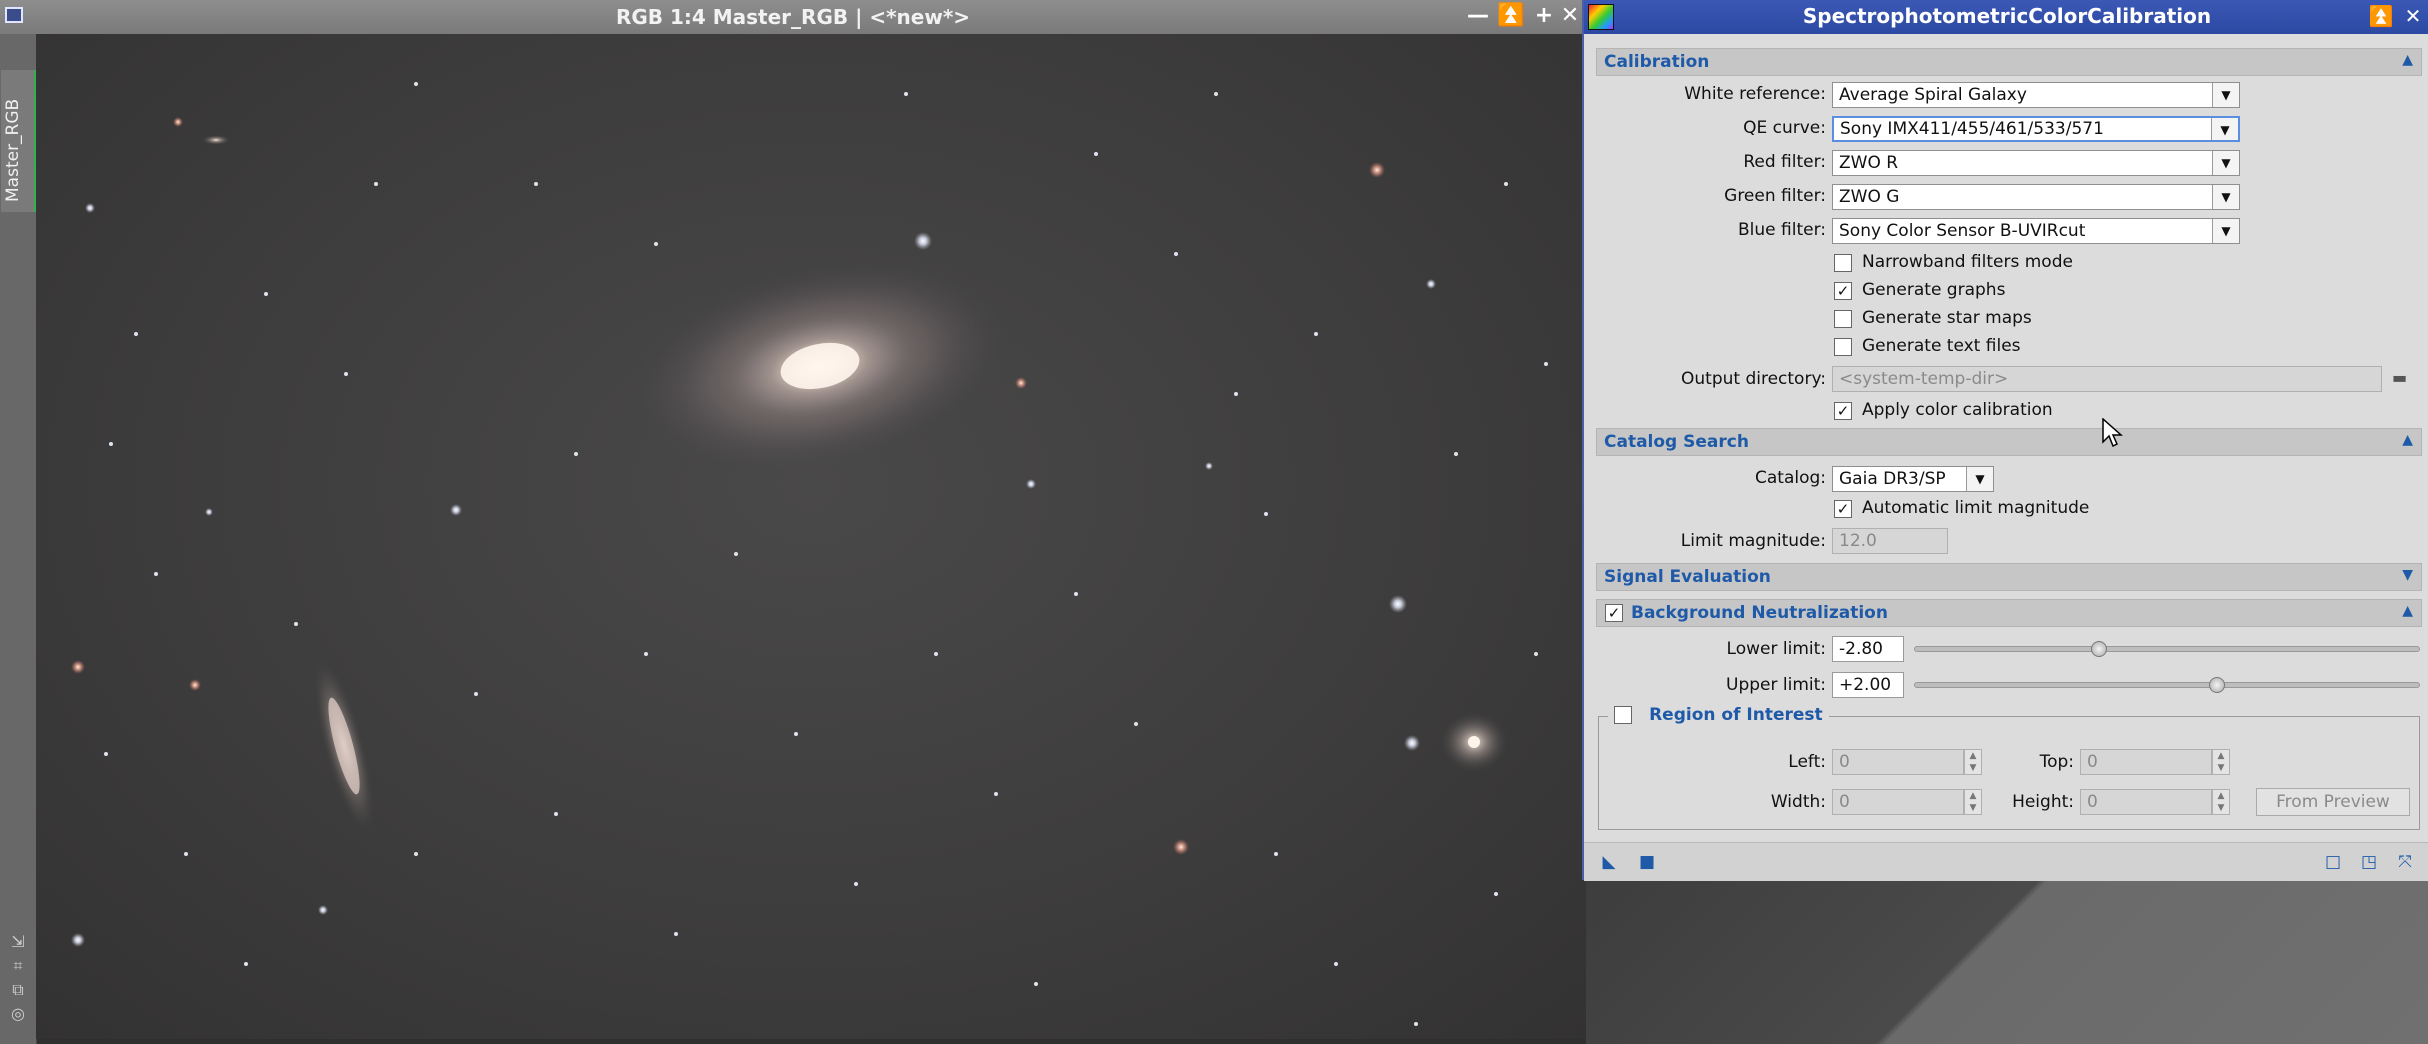 The image size is (2428, 1044). What do you see at coordinates (1687, 577) in the screenshot?
I see `section-title: Signal Evaluation` at bounding box center [1687, 577].